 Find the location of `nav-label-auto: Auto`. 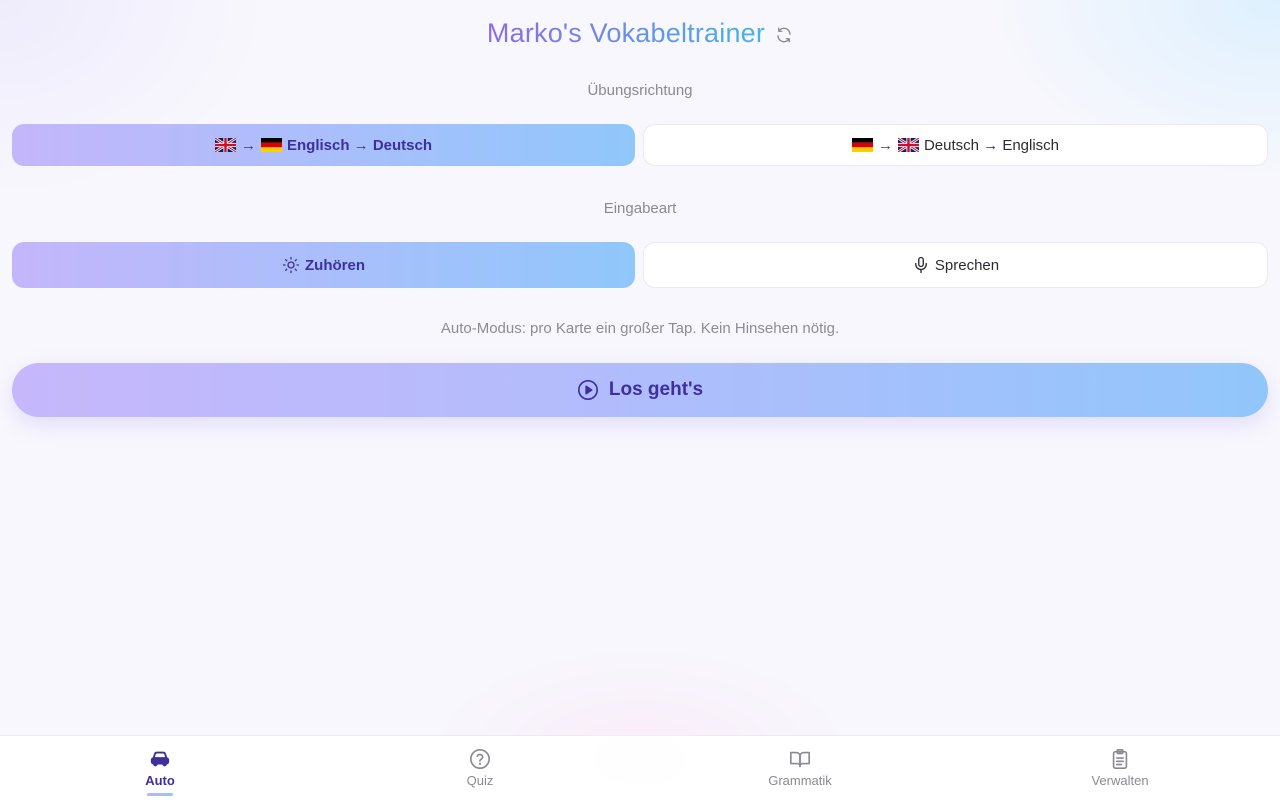

nav-label-auto: Auto is located at coordinates (160, 780).